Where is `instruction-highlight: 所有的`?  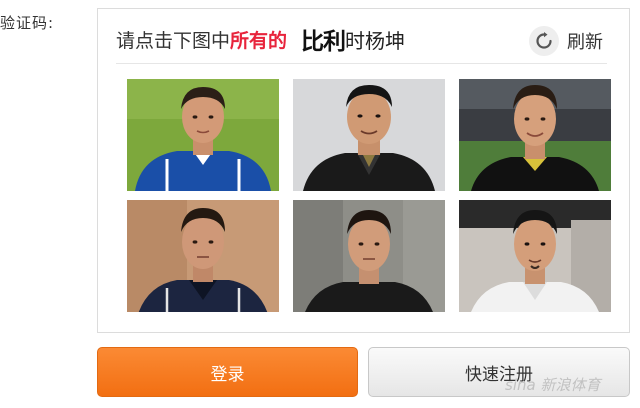 instruction-highlight: 所有的 is located at coordinates (259, 40).